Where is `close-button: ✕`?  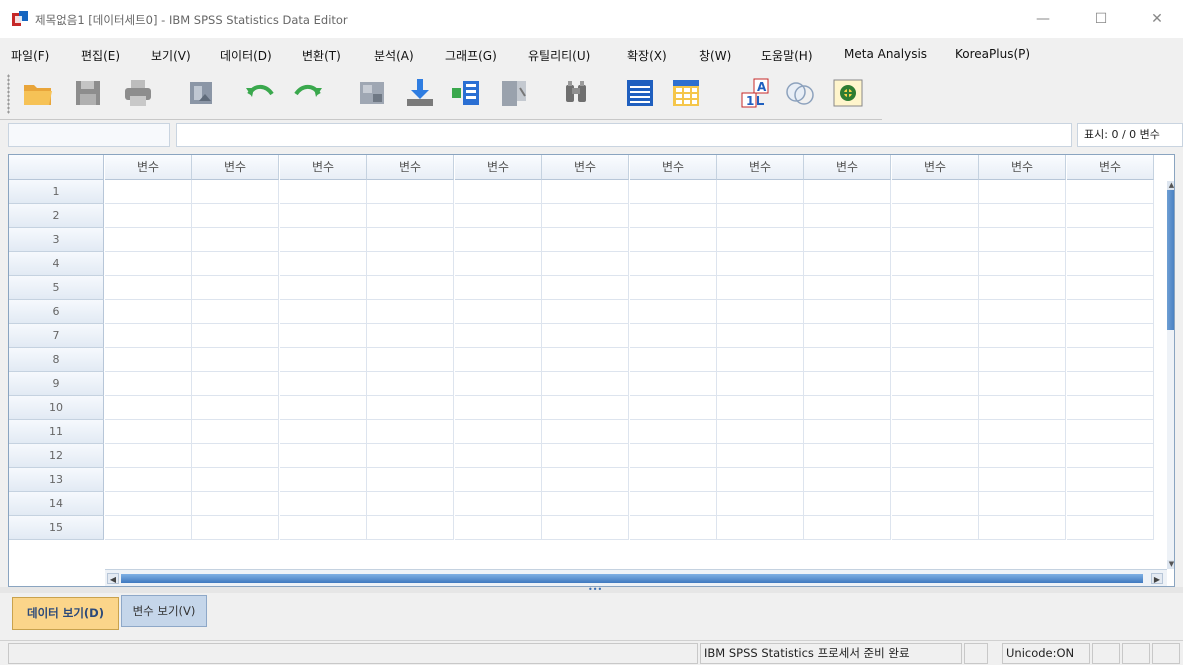
close-button: ✕ is located at coordinates (1157, 19).